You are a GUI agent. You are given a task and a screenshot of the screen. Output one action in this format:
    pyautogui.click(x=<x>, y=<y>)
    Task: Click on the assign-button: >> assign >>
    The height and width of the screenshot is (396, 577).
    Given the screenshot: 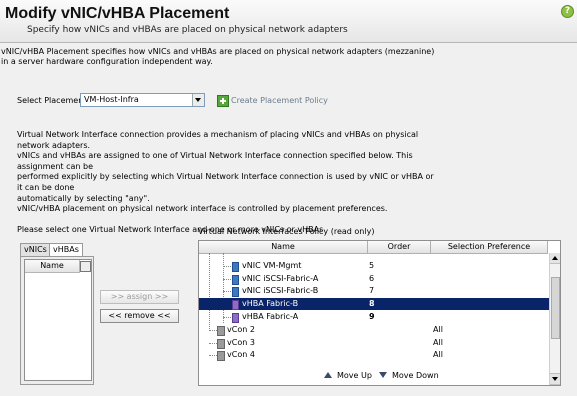 What is the action you would take?
    pyautogui.click(x=139, y=297)
    